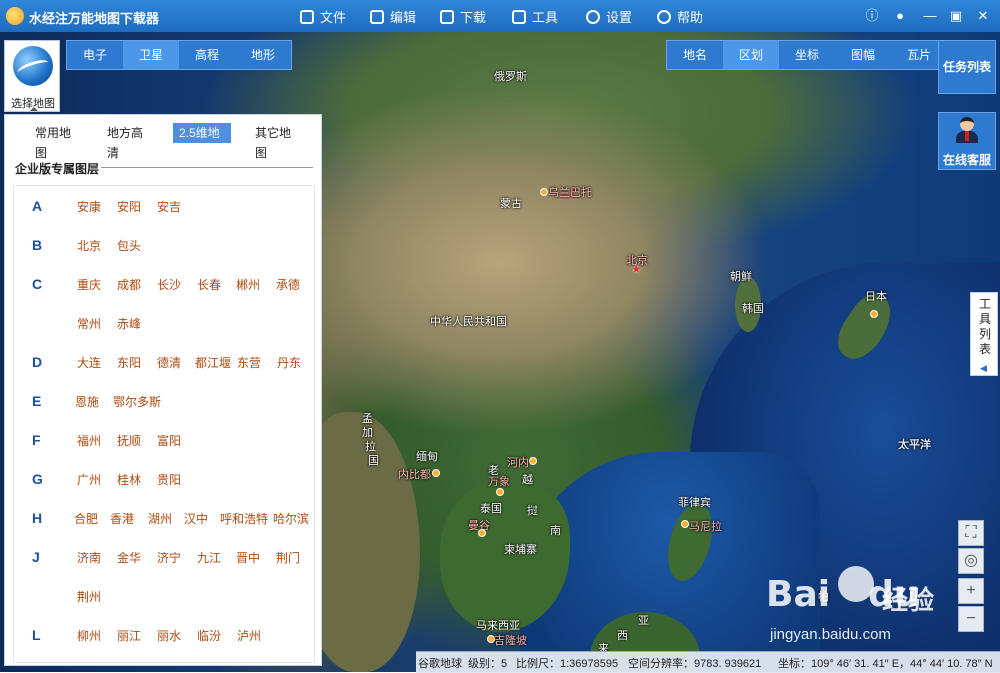 Image resolution: width=1000 pixels, height=673 pixels. Describe the element at coordinates (151, 55) in the screenshot. I see `tab-satellite: 卫星` at that location.